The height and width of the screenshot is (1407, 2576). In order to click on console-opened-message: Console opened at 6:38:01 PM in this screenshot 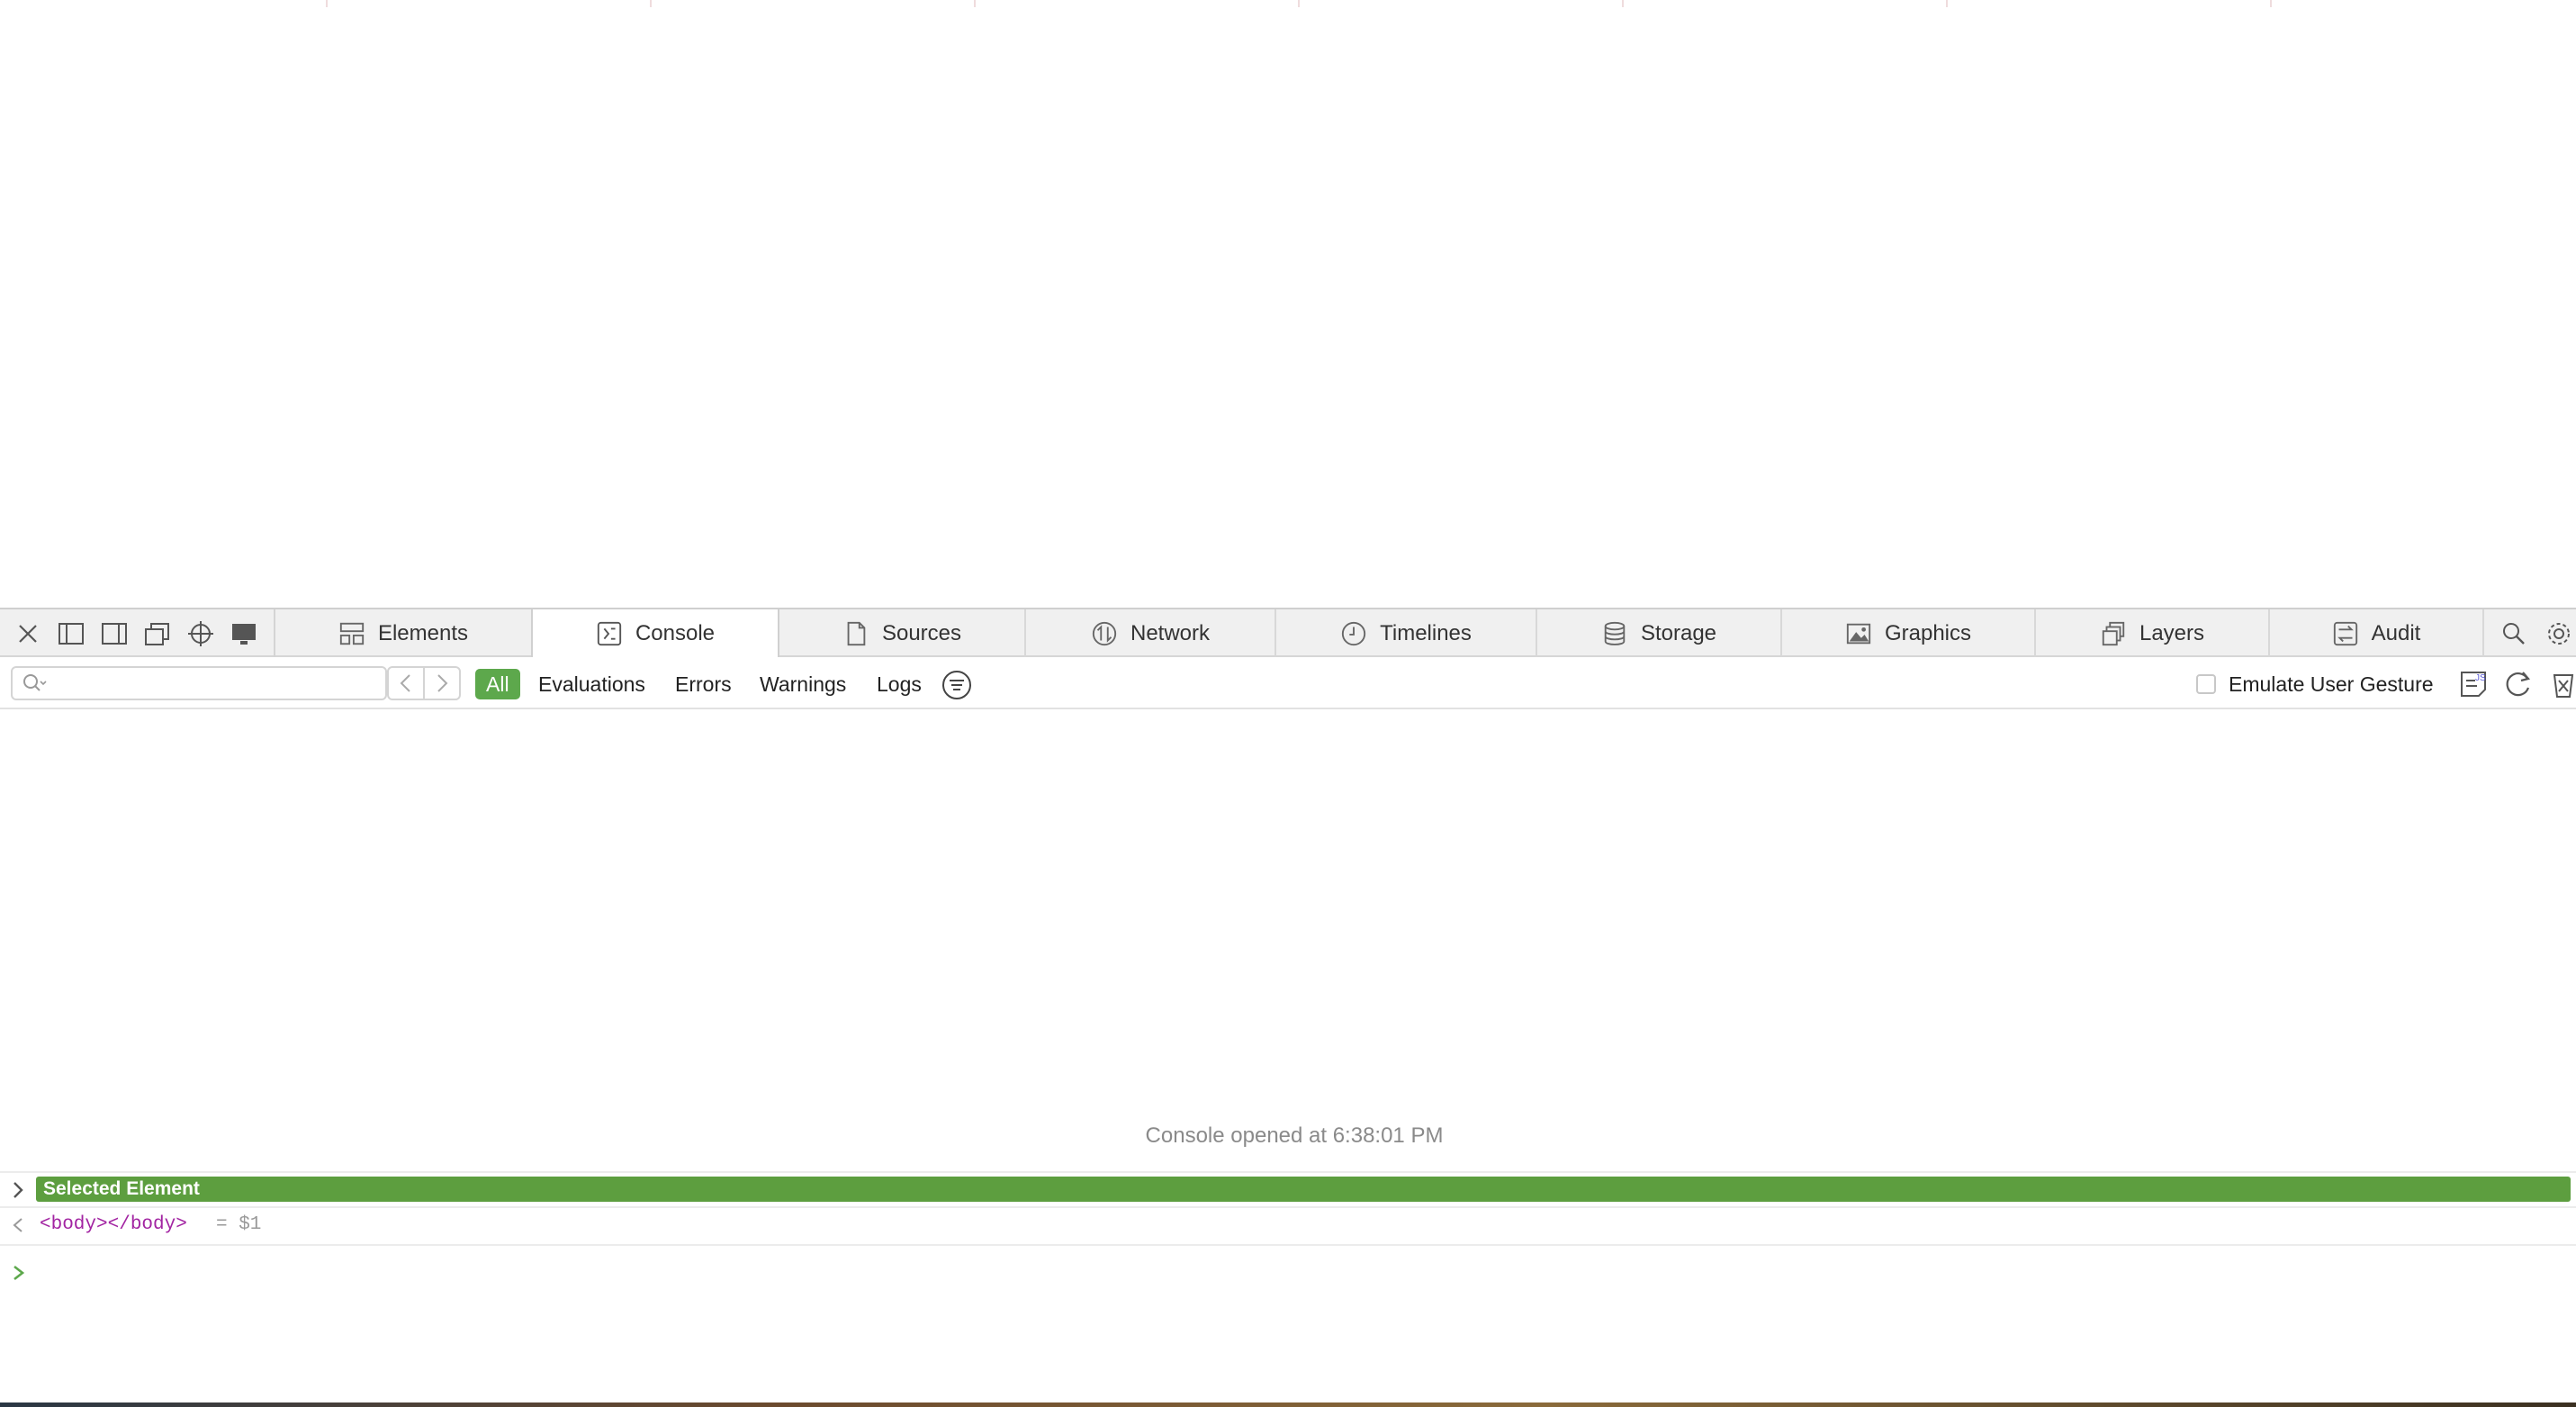, I will do `click(1294, 1135)`.